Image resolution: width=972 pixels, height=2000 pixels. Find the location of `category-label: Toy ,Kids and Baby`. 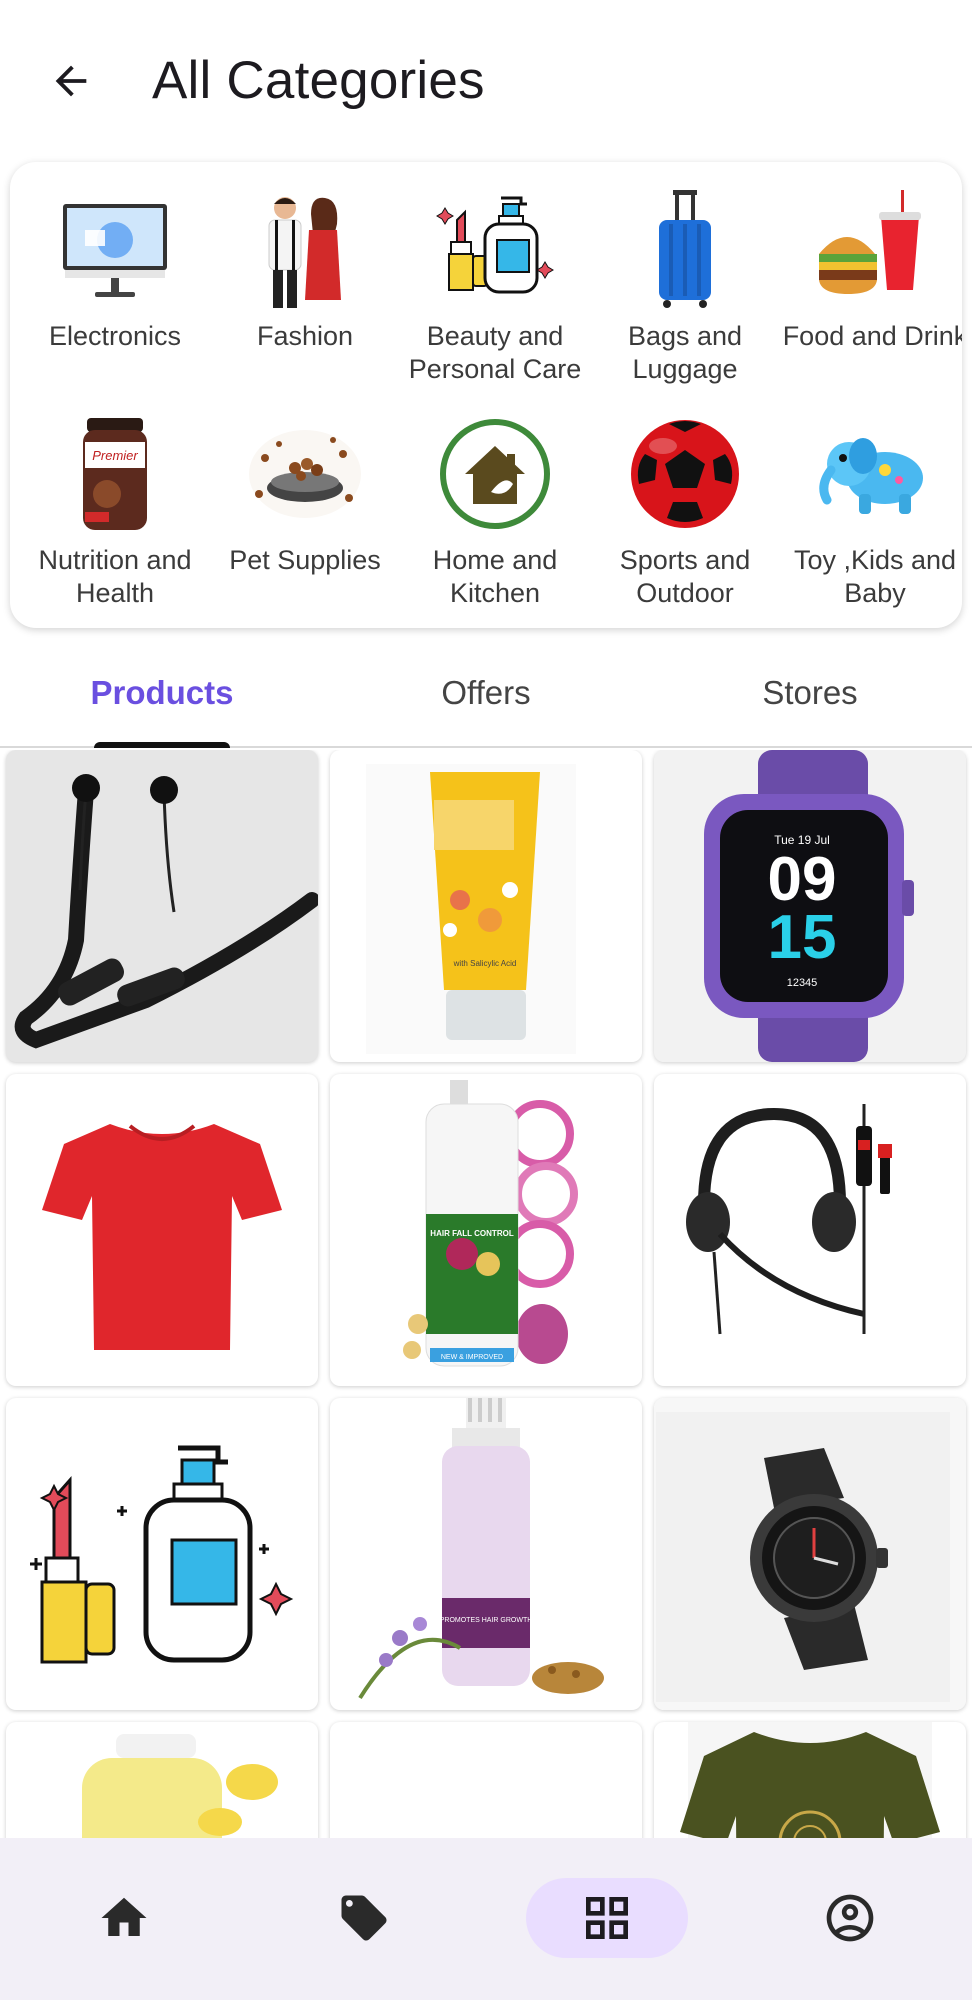

category-label: Toy ,Kids and Baby is located at coordinates (875, 576).